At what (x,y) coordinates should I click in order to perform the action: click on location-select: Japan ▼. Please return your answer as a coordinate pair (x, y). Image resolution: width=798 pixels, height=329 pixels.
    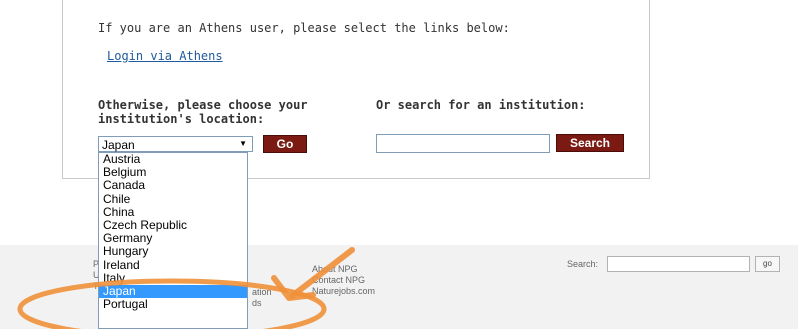
    Looking at the image, I should click on (175, 144).